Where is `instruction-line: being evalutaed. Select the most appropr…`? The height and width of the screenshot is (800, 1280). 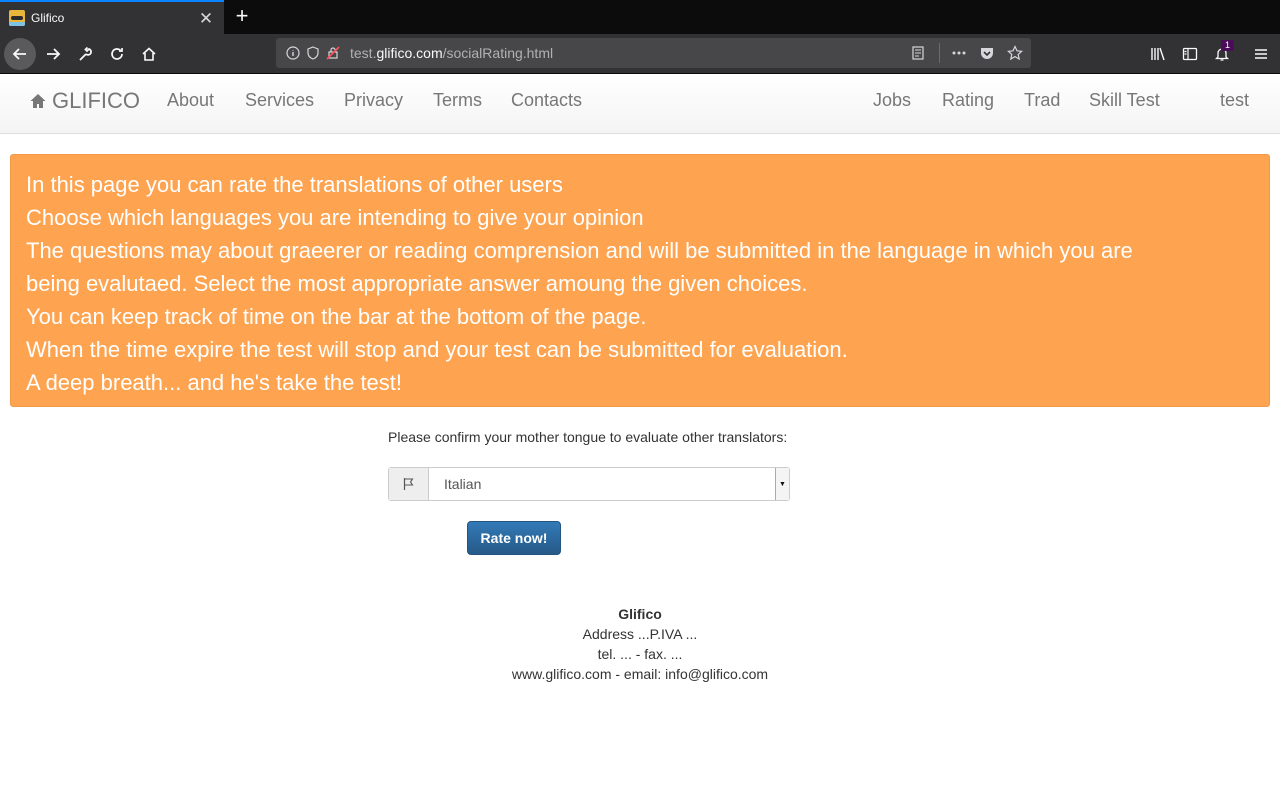 instruction-line: being evalutaed. Select the most appropr… is located at coordinates (417, 283).